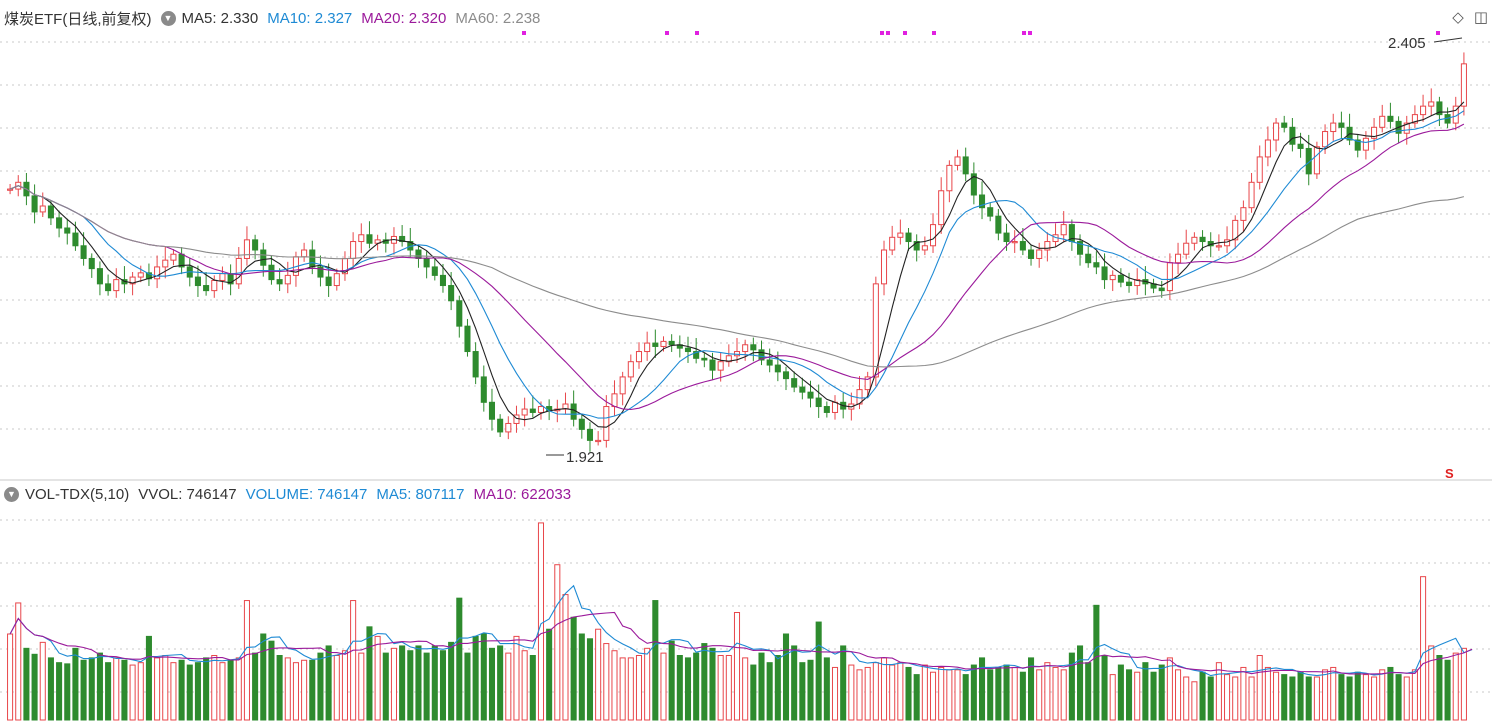 This screenshot has height=722, width=1492. Describe the element at coordinates (585, 457) in the screenshot. I see `min-price-label: 1.921` at that location.